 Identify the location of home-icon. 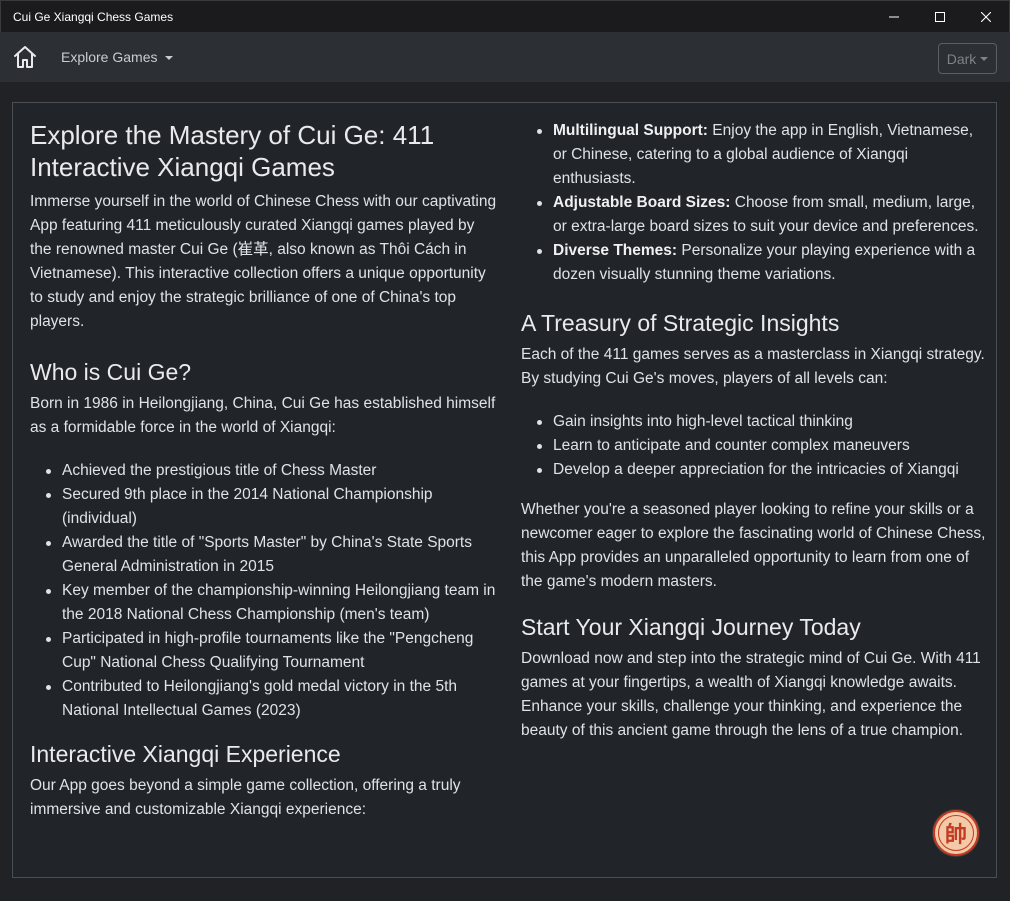
(25, 57).